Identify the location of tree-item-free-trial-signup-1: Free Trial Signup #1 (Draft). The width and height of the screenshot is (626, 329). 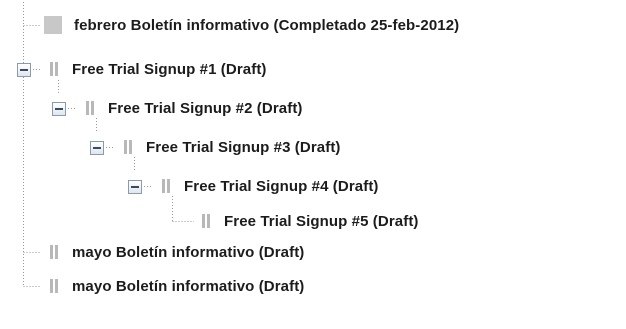
(156, 69).